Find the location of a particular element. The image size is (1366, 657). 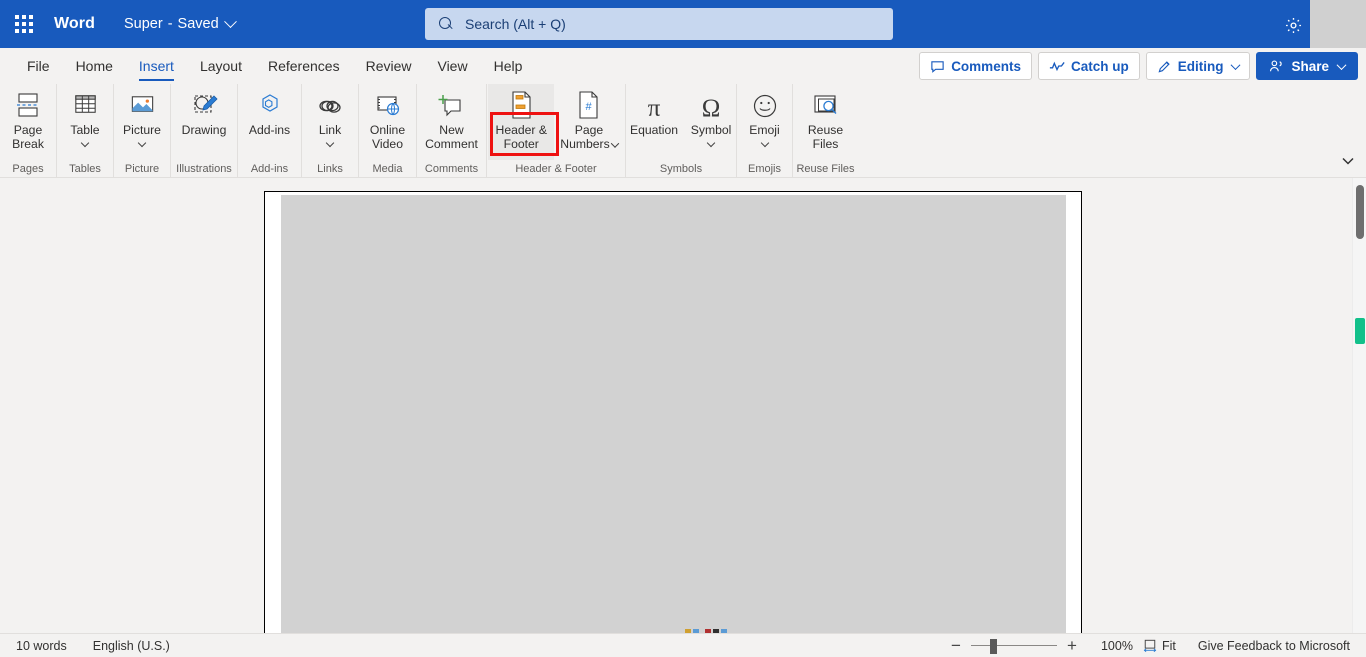

tab-references: References is located at coordinates (304, 66).